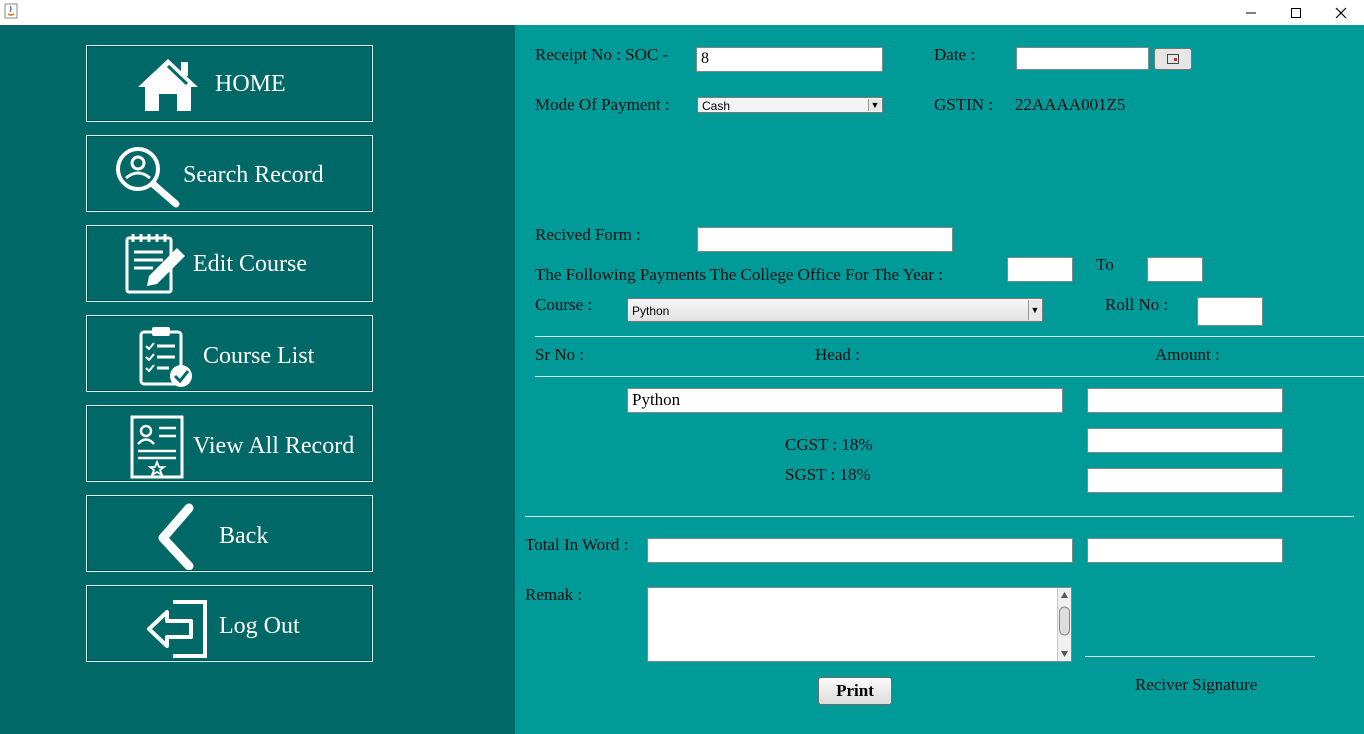 Image resolution: width=1364 pixels, height=734 pixels. Describe the element at coordinates (1185, 440) in the screenshot. I see `cgst-amount-field` at that location.